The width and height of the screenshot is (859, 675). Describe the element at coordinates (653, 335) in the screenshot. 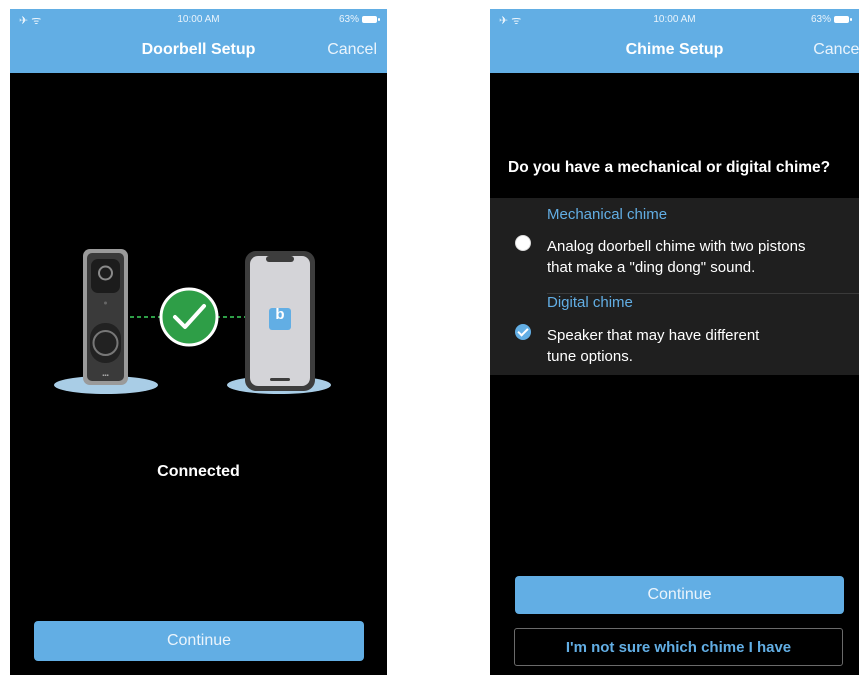

I see `option-description-line1: Speaker that may have different` at that location.